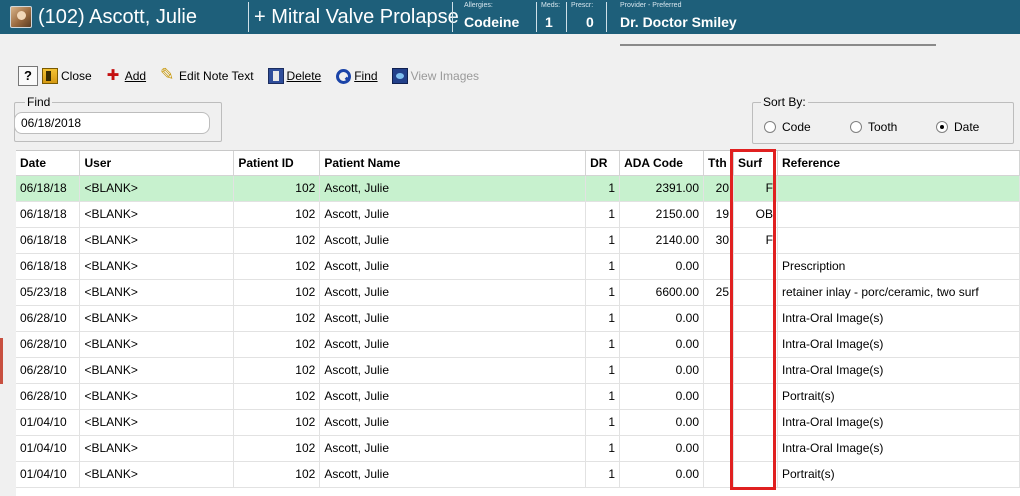 Image resolution: width=1020 pixels, height=496 pixels. What do you see at coordinates (126, 75) in the screenshot?
I see `add-button: Add` at bounding box center [126, 75].